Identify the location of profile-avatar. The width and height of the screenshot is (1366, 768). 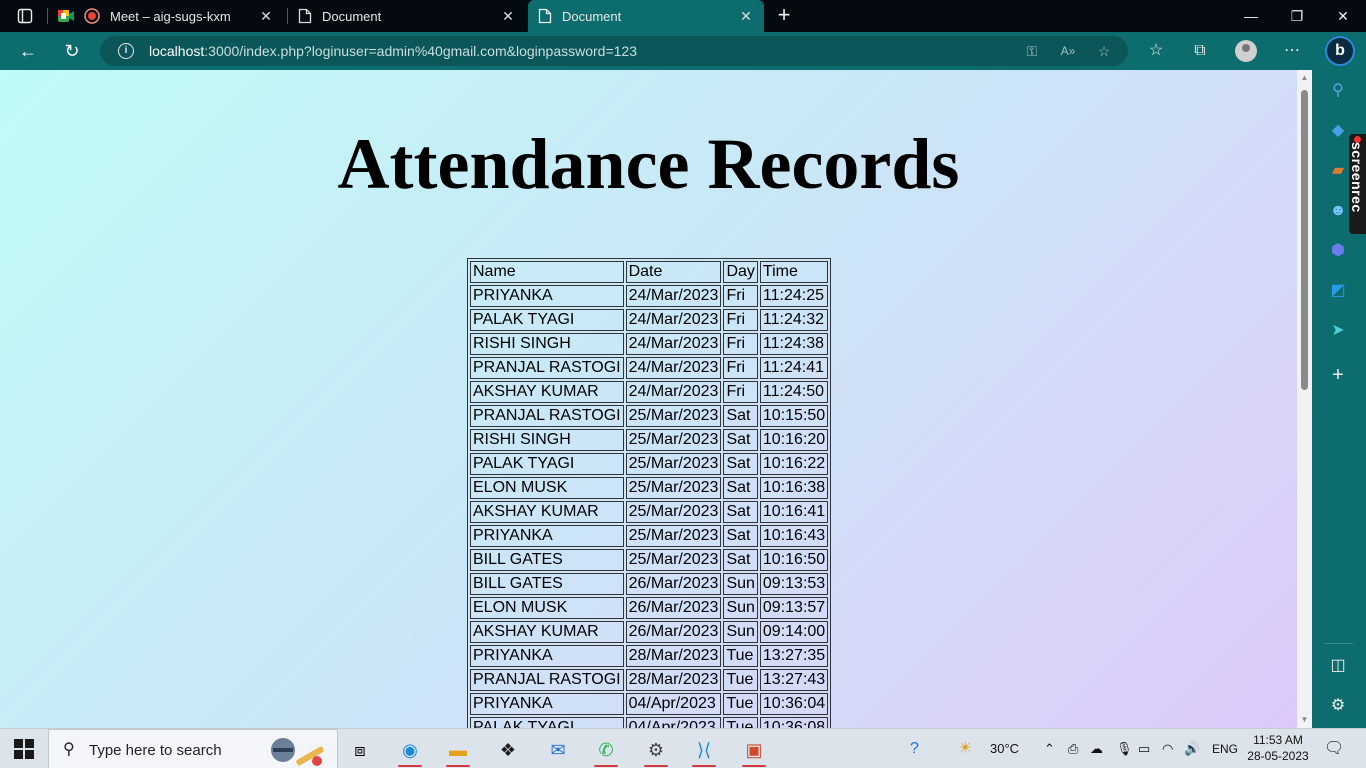
(1246, 51).